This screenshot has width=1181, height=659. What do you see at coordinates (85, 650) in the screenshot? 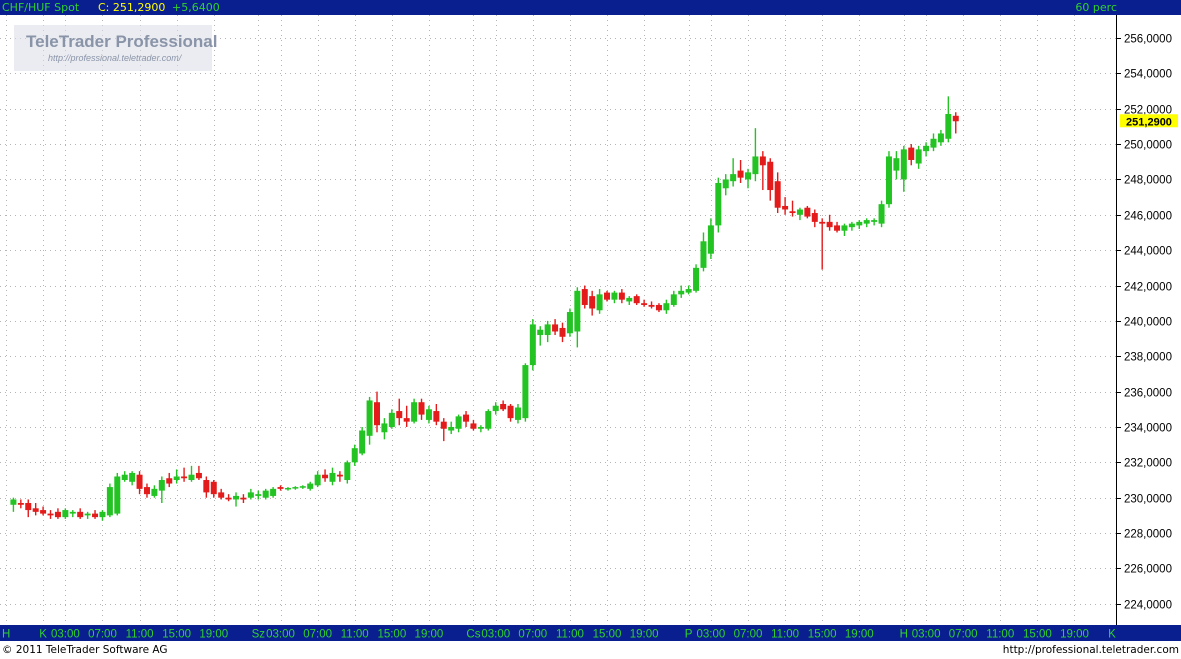
I see `copyright-text: © 2011 TeleTrader Software AG` at bounding box center [85, 650].